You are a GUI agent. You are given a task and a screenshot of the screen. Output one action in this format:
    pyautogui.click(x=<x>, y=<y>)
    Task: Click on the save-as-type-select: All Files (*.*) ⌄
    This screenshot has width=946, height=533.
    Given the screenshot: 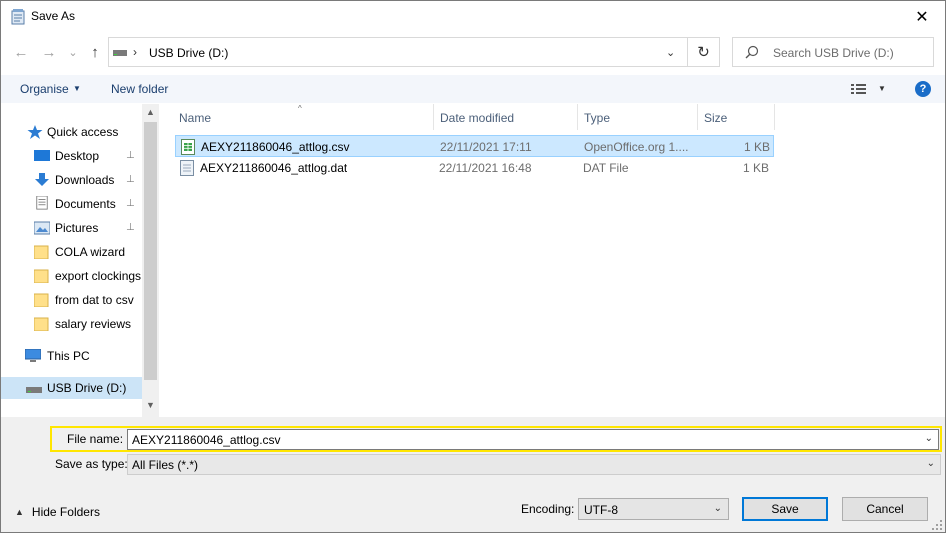 What is the action you would take?
    pyautogui.click(x=534, y=464)
    